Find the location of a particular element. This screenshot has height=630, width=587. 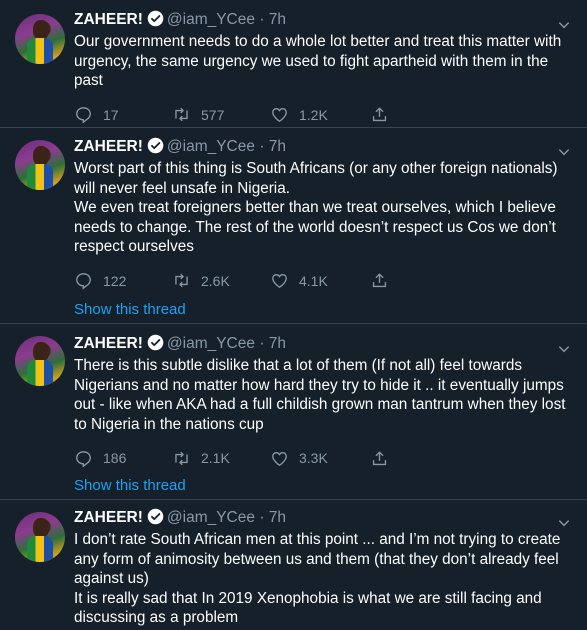

like-button: 3.3K is located at coordinates (299, 458).